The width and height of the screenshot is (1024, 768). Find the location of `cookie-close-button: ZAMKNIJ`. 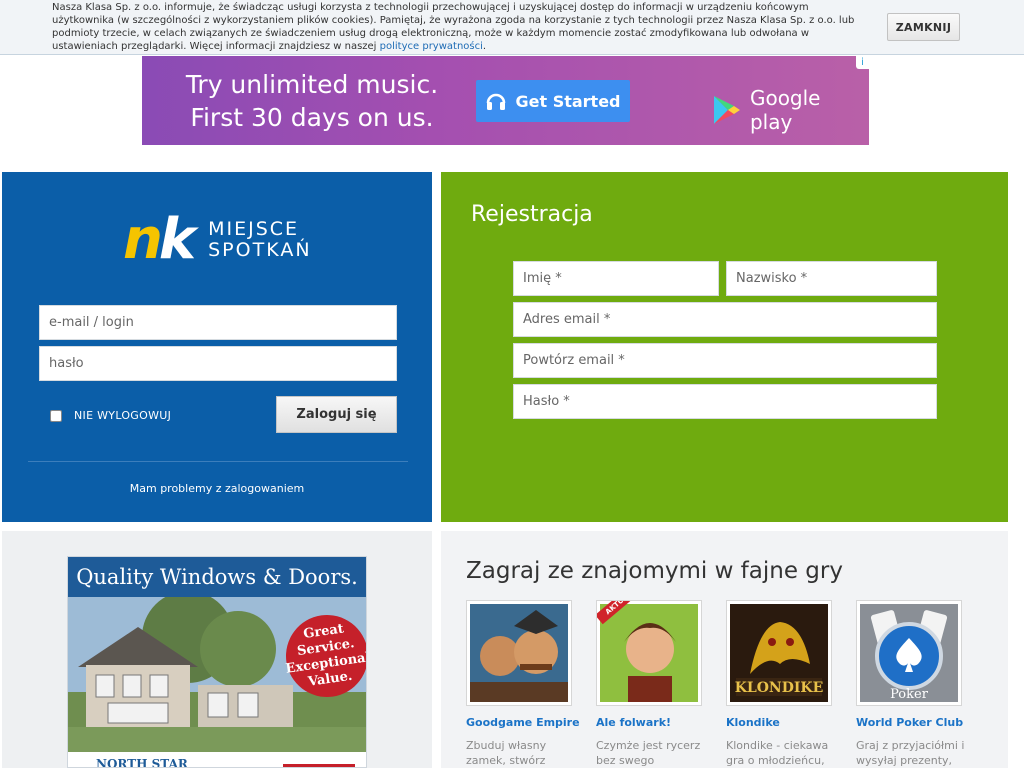

cookie-close-button: ZAMKNIJ is located at coordinates (923, 27).